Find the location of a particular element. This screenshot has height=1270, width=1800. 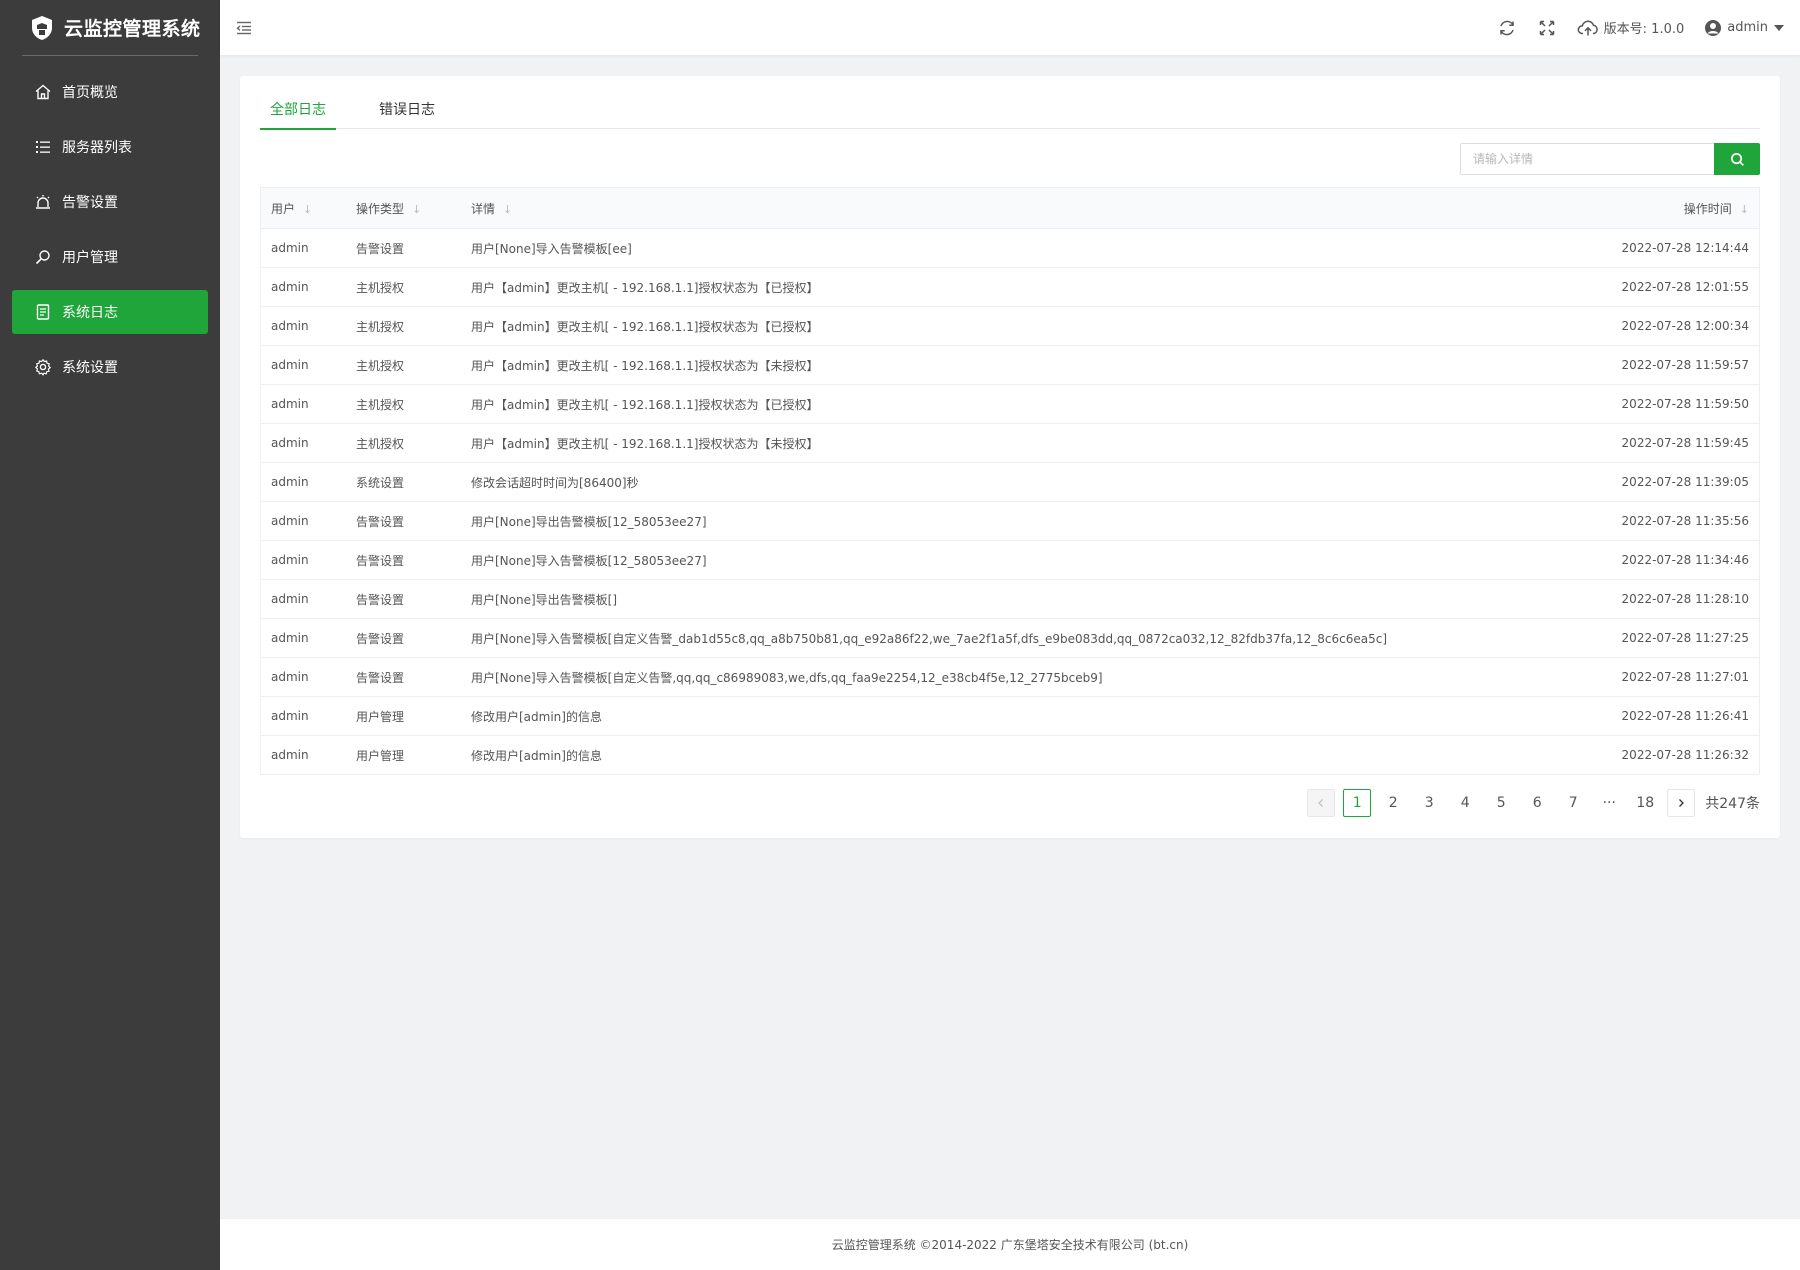

page-list: 1 2 3 4 5 6 7 ··· 18 is located at coordinates (1505, 803).